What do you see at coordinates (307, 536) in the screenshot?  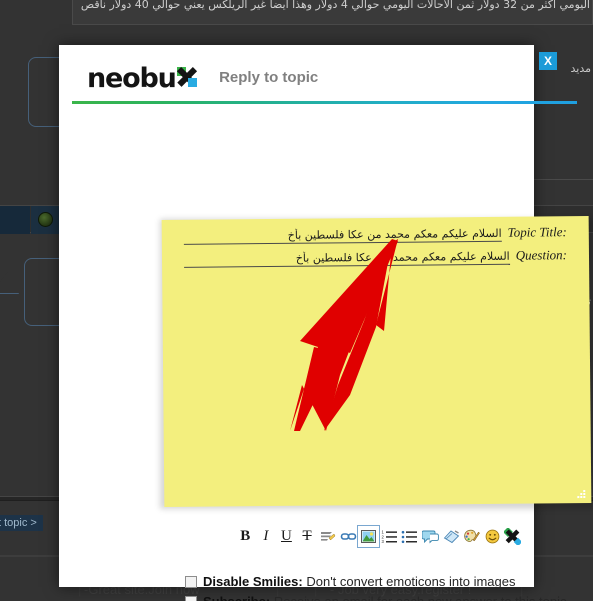 I see `strikethrough-icon: T` at bounding box center [307, 536].